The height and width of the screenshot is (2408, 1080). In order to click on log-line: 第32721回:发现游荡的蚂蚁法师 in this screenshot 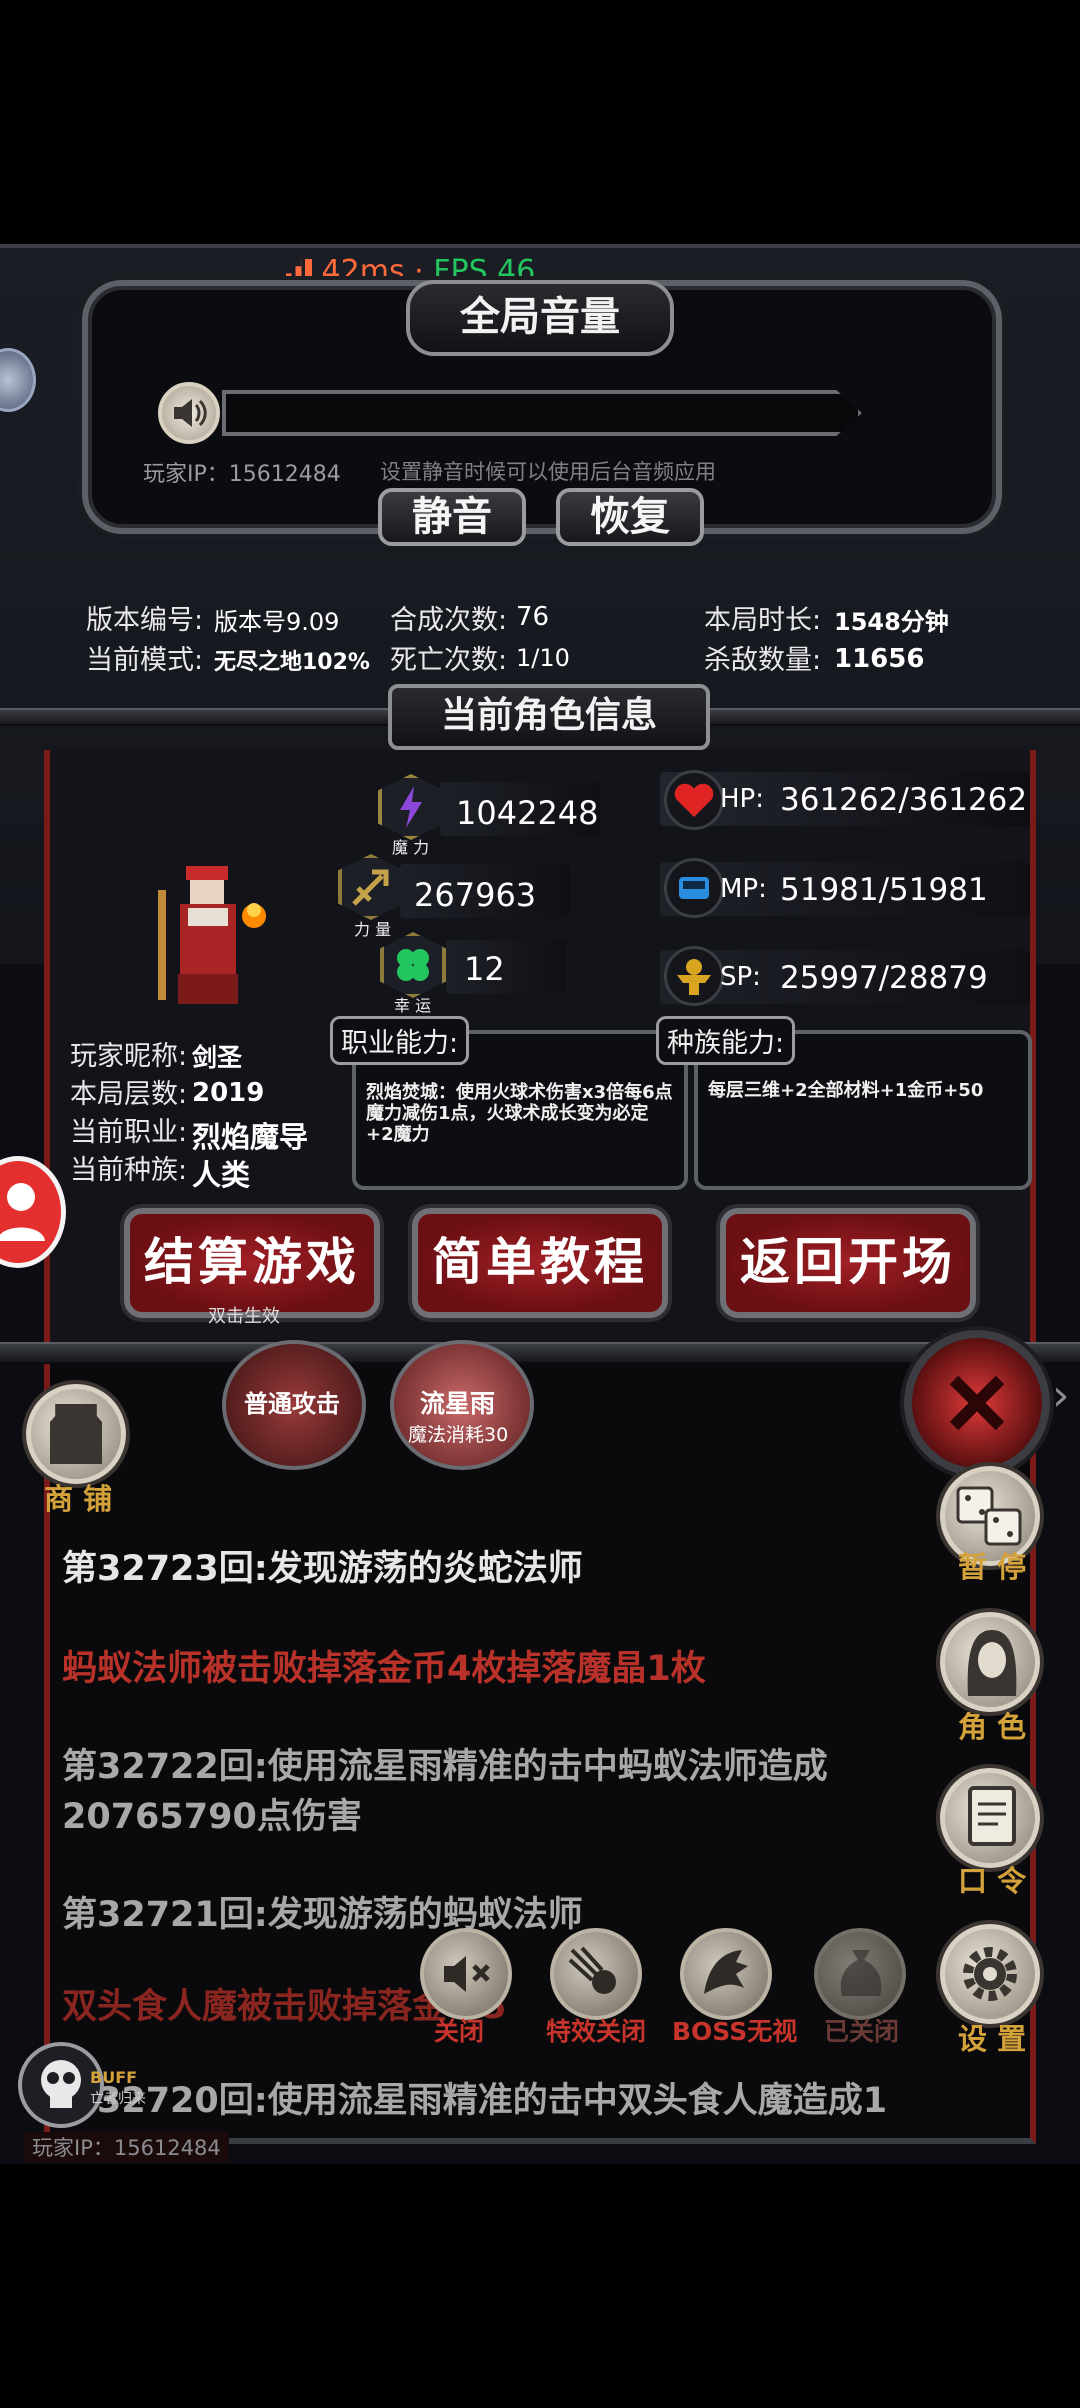, I will do `click(322, 1915)`.